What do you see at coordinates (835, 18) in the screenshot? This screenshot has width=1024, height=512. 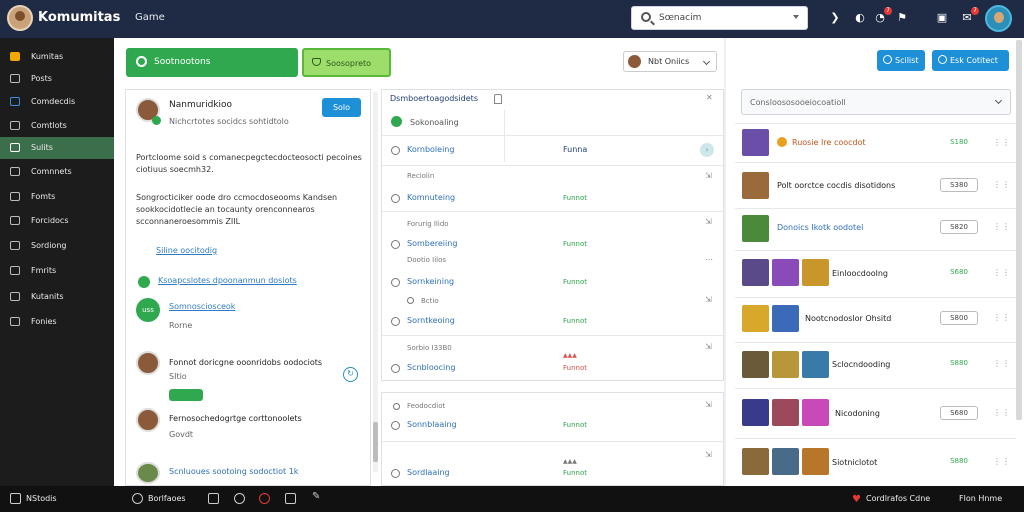 I see `bookmark-icon: ❯` at bounding box center [835, 18].